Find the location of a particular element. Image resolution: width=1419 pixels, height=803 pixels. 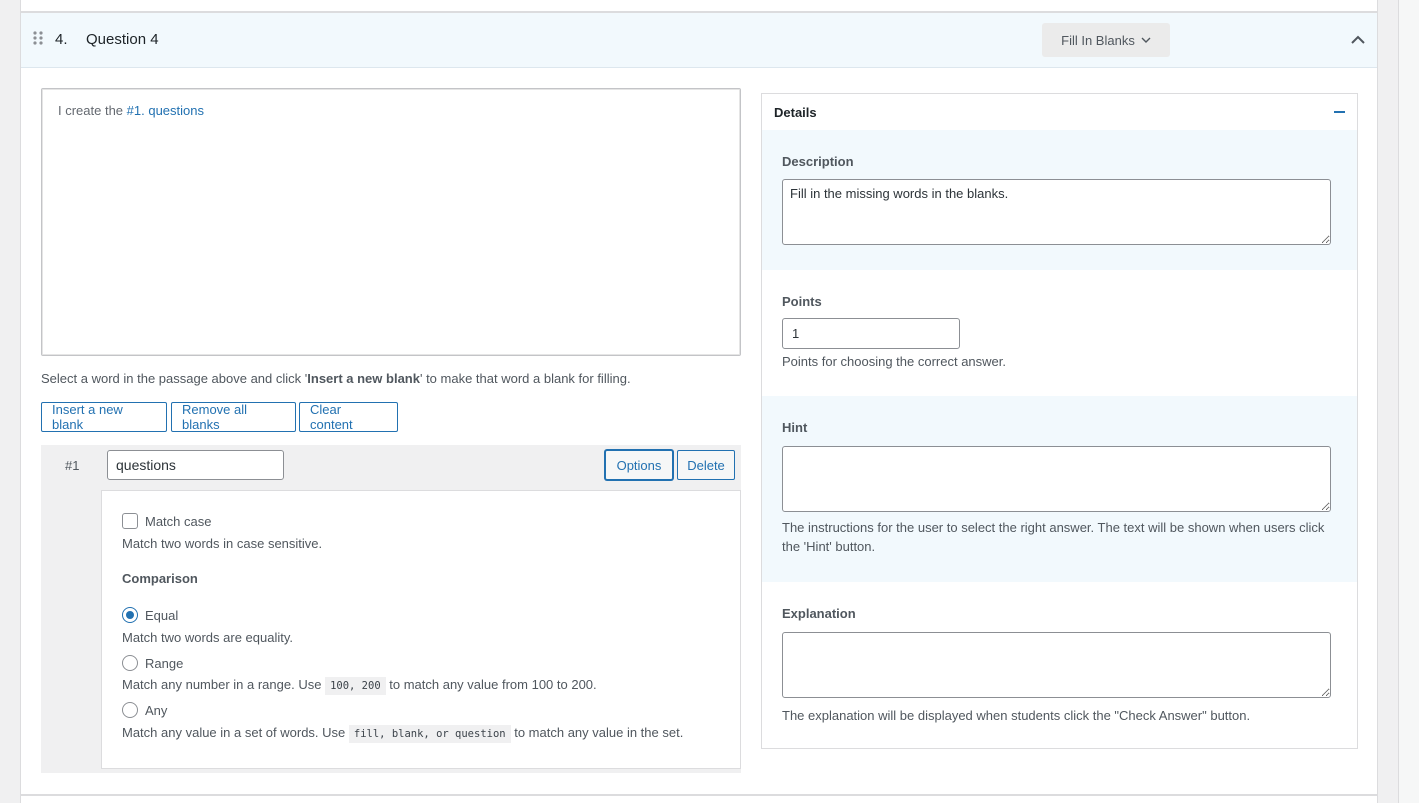

blank-index: #1 is located at coordinates (72, 465).